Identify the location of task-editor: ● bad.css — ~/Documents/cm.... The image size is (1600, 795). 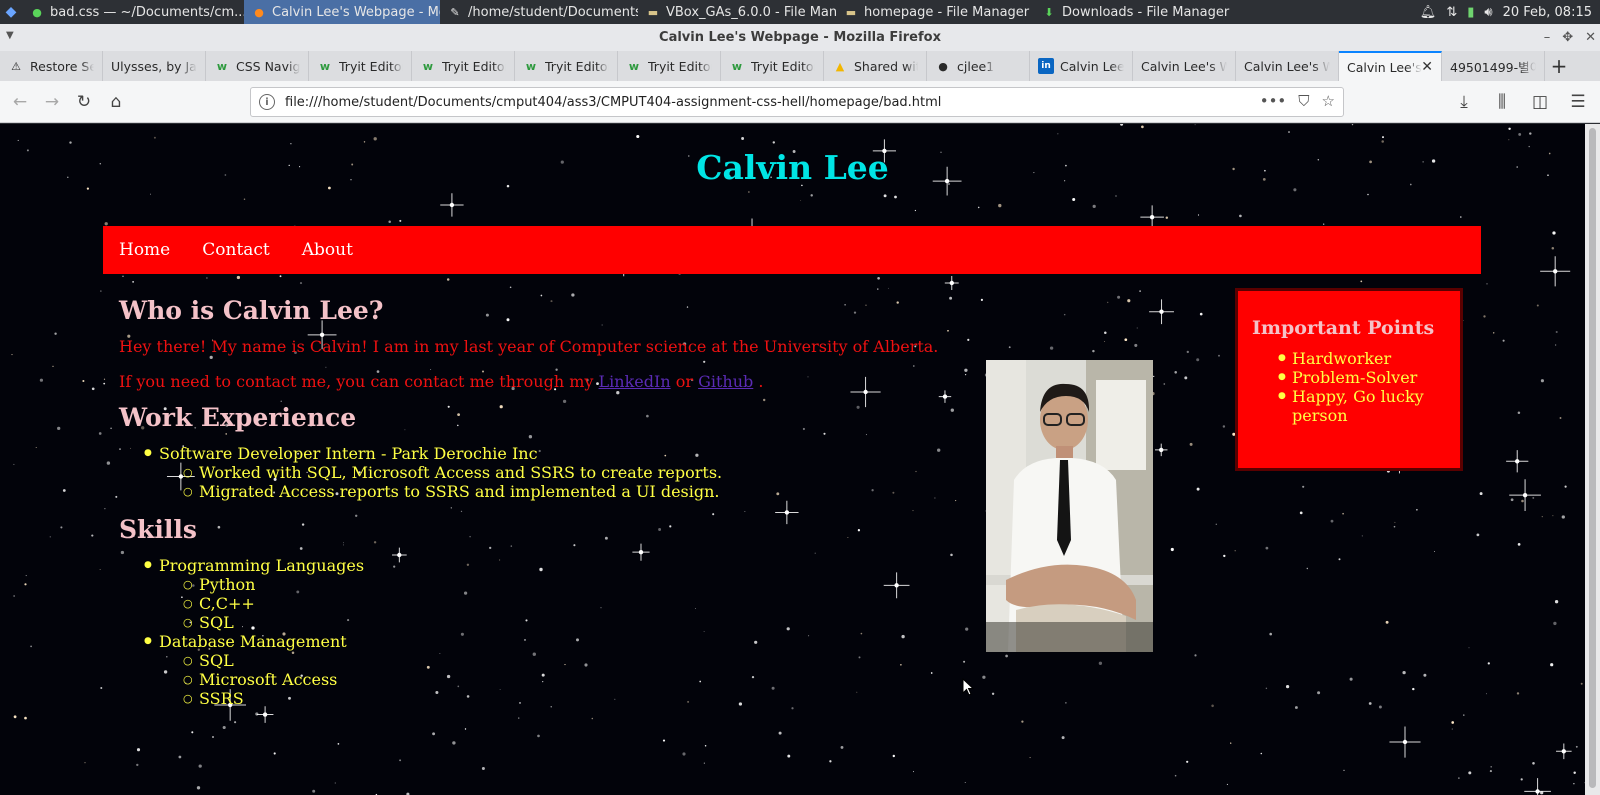
(133, 12).